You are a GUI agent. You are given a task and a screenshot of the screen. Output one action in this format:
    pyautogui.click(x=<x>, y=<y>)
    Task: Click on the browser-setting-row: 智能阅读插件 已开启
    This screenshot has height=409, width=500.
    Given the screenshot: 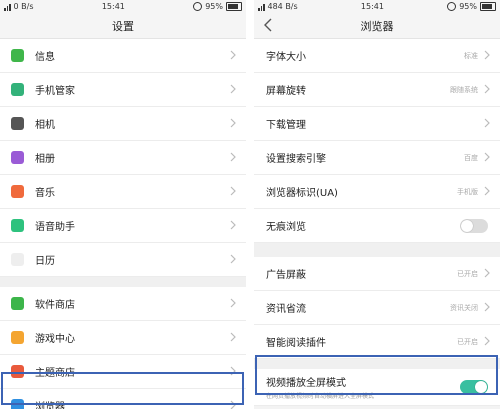 What is the action you would take?
    pyautogui.click(x=377, y=342)
    